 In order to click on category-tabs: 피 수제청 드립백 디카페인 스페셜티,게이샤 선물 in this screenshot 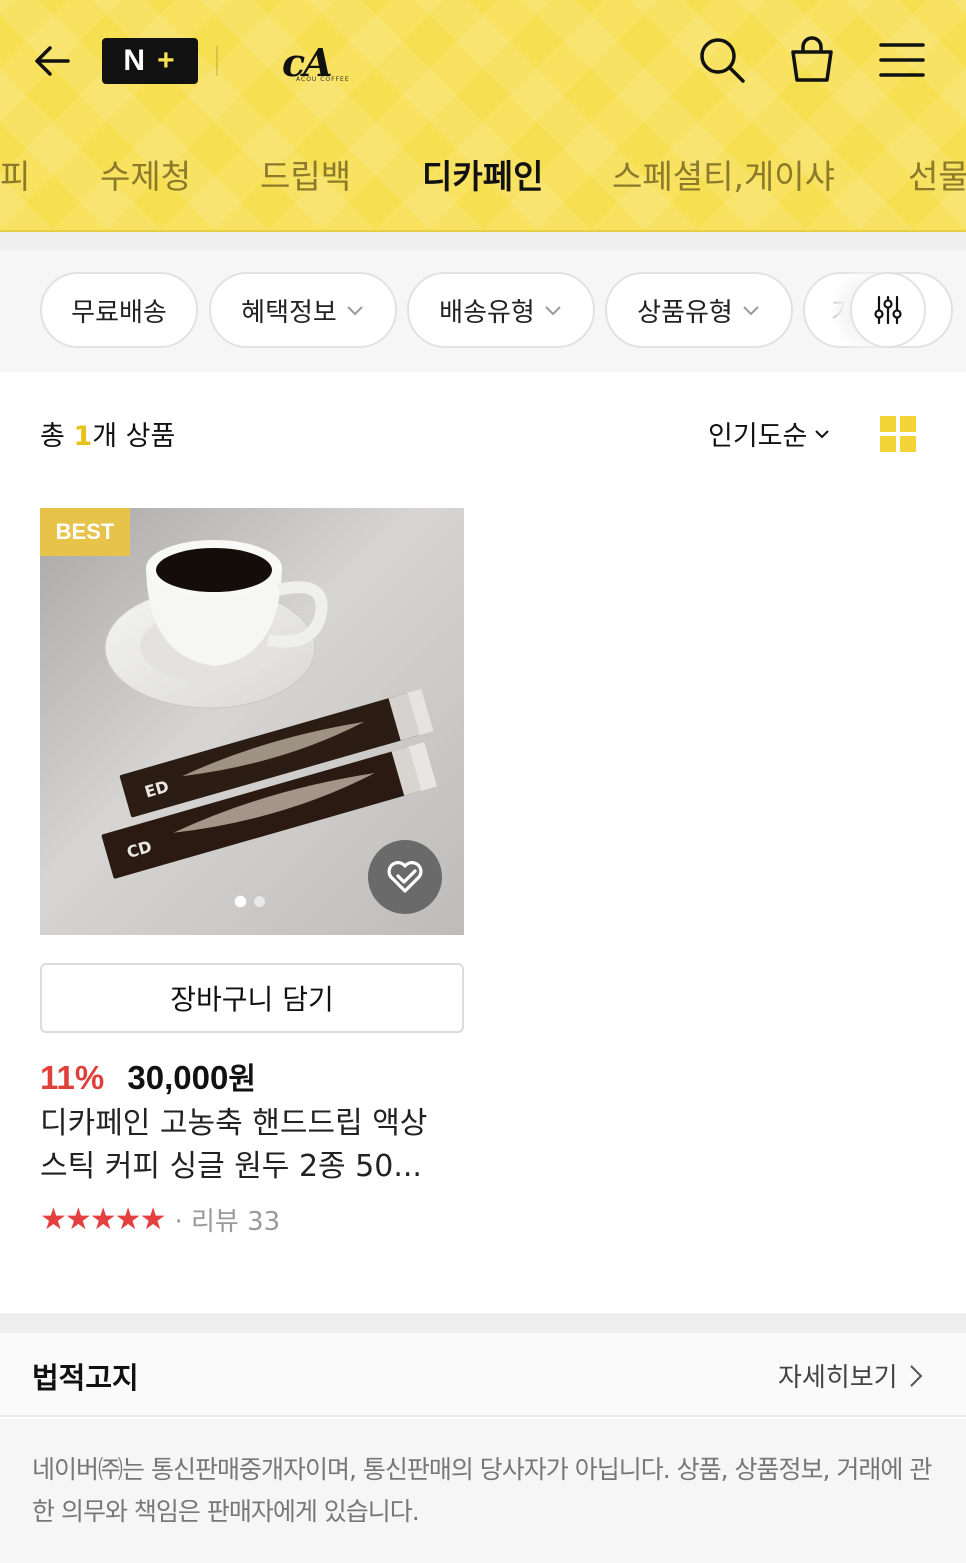, I will do `click(483, 176)`.